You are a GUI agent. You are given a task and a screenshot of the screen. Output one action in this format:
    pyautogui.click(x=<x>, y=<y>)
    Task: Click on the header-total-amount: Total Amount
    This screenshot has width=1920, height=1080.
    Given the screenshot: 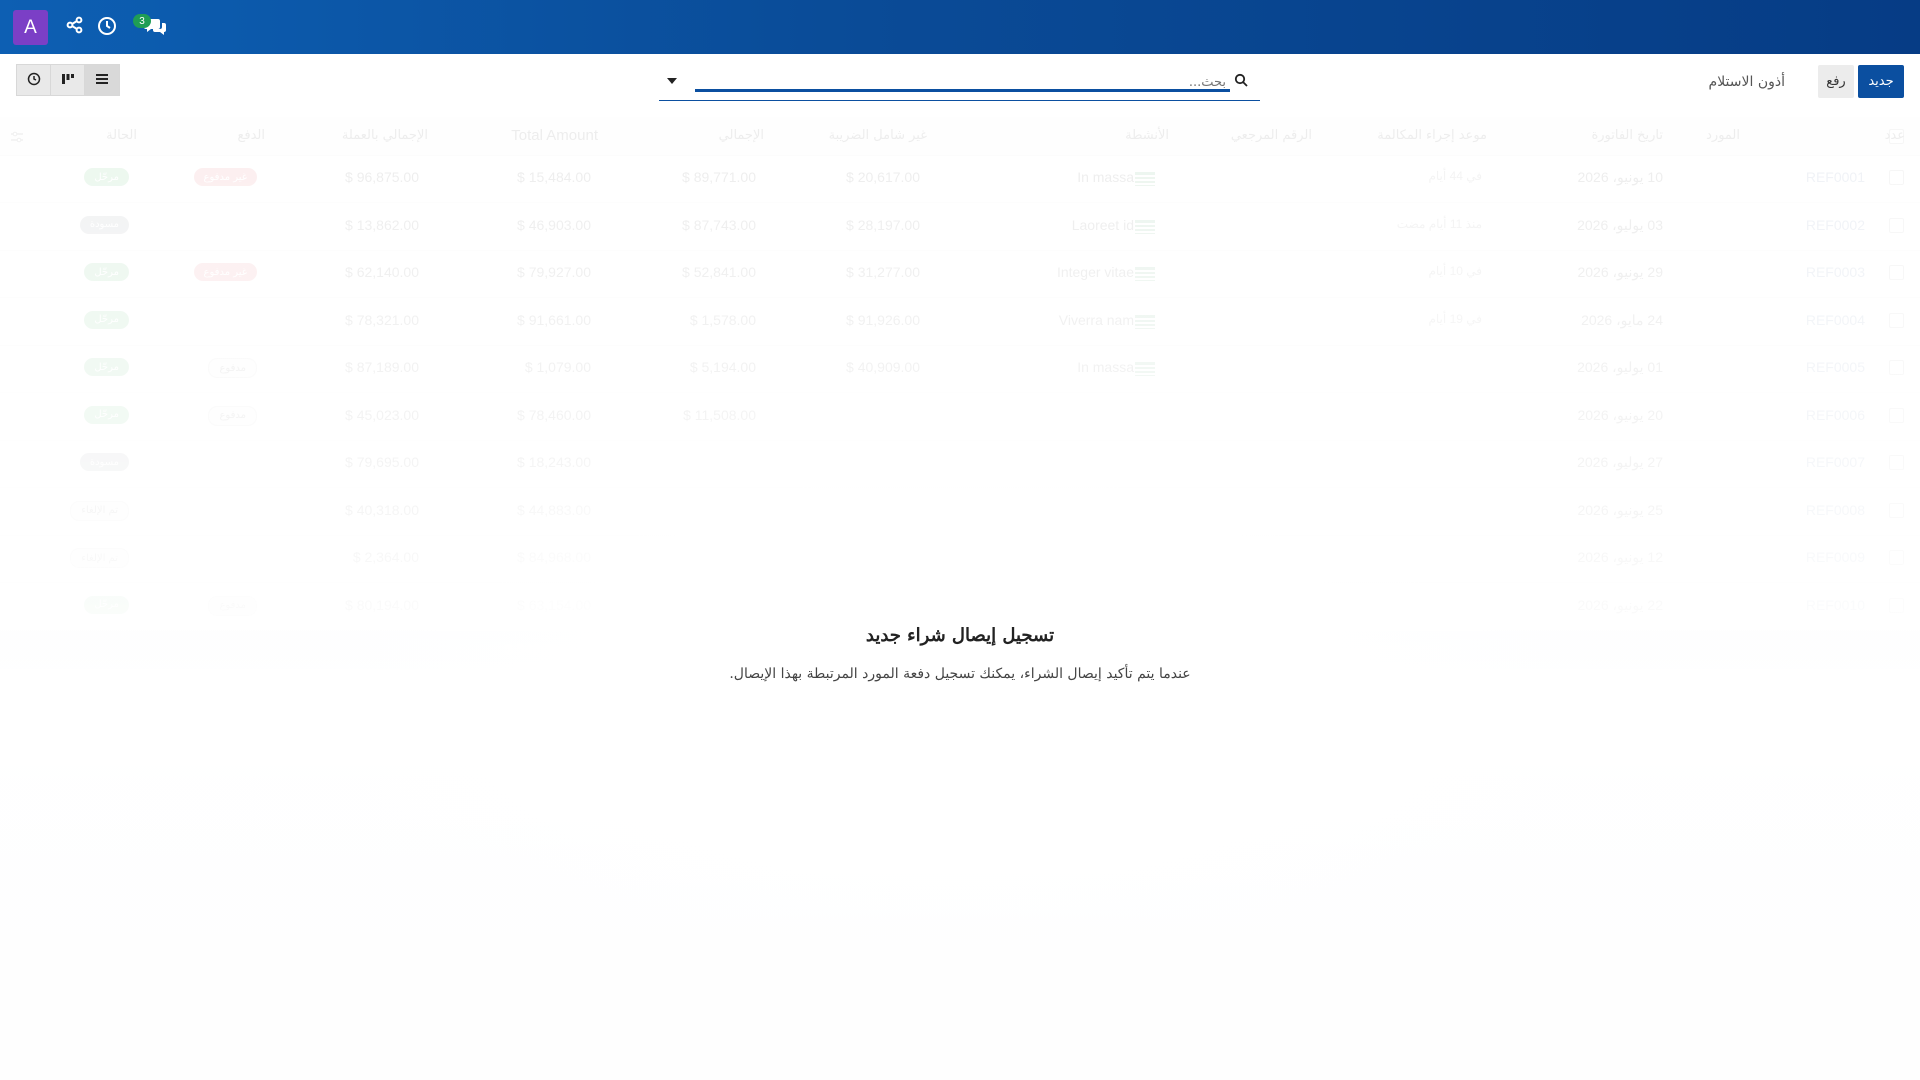 What is the action you would take?
    pyautogui.click(x=554, y=135)
    